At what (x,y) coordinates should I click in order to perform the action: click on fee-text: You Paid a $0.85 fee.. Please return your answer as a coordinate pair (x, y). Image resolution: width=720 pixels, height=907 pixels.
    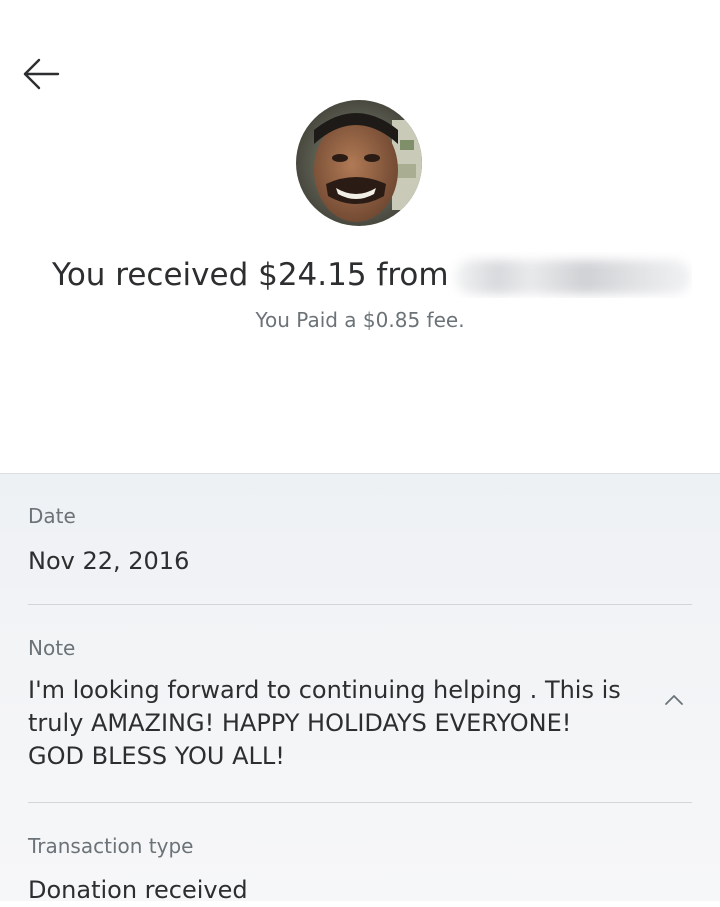
    Looking at the image, I should click on (360, 320).